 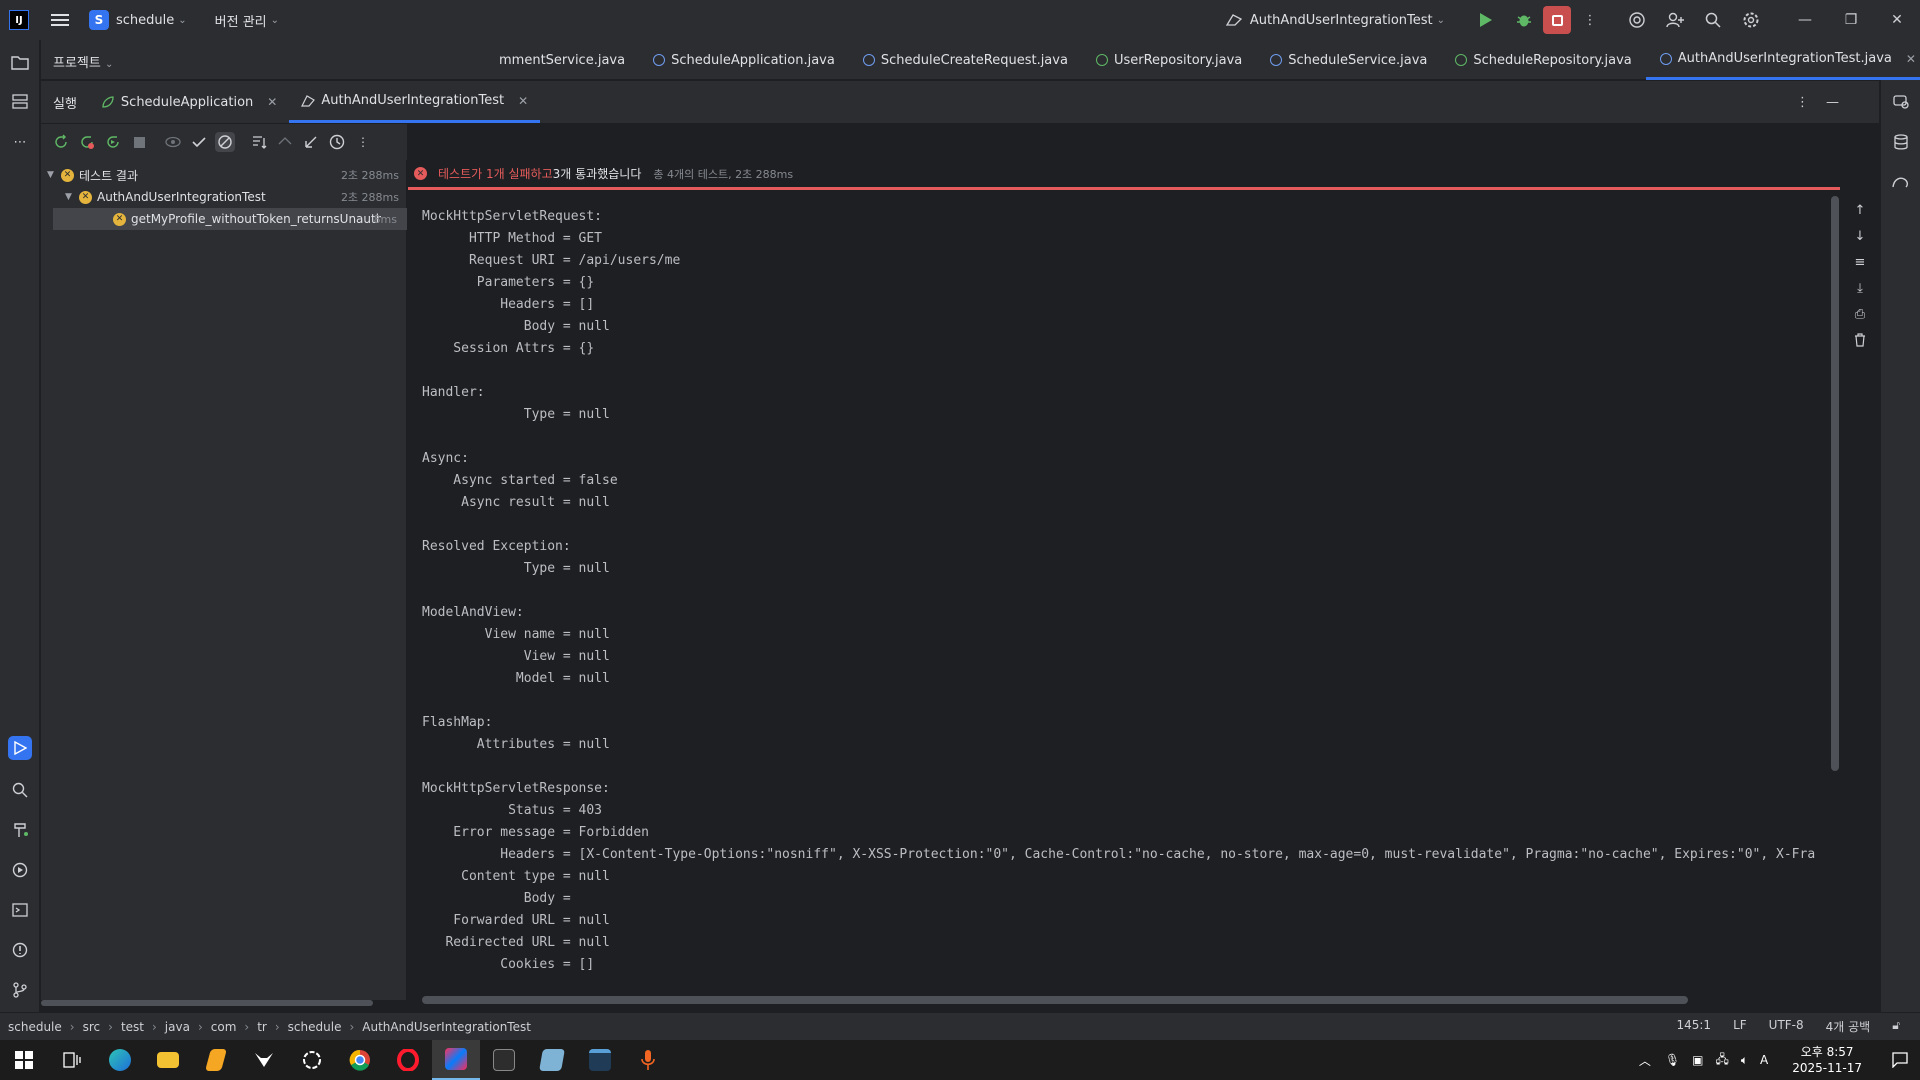 What do you see at coordinates (83, 61) in the screenshot?
I see `project-view-selector: 프로젝트 ⌄` at bounding box center [83, 61].